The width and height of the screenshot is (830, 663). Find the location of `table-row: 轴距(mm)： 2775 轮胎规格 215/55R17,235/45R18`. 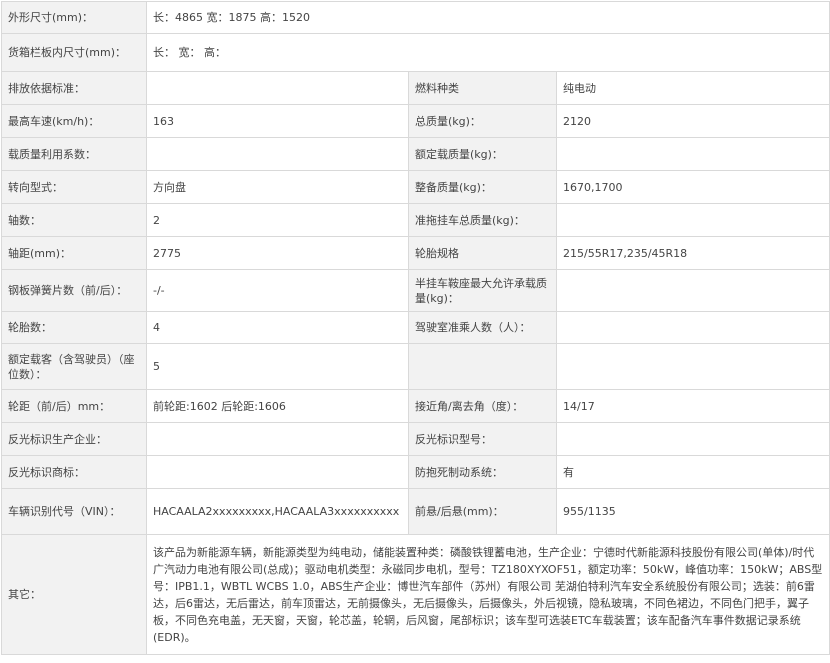

table-row: 轴距(mm)： 2775 轮胎规格 215/55R17,235/45R18 is located at coordinates (415, 253).